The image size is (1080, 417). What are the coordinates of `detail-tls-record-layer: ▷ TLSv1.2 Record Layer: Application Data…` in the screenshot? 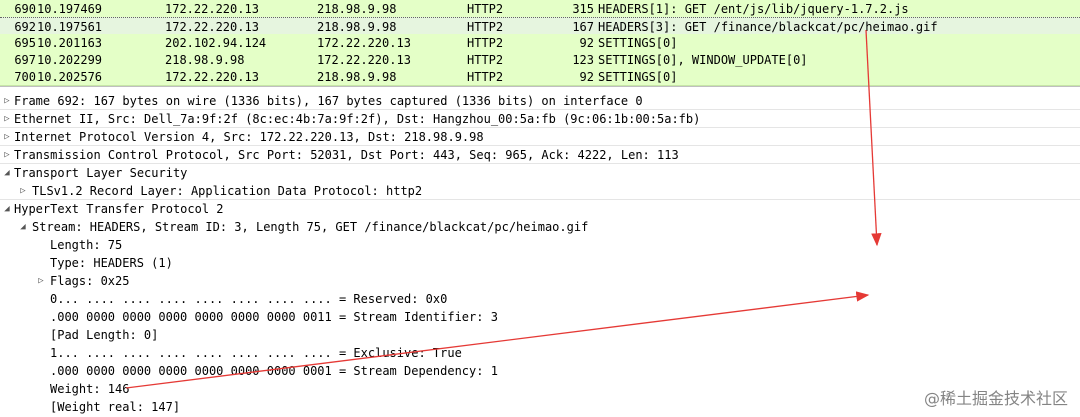 It's located at (219, 191).